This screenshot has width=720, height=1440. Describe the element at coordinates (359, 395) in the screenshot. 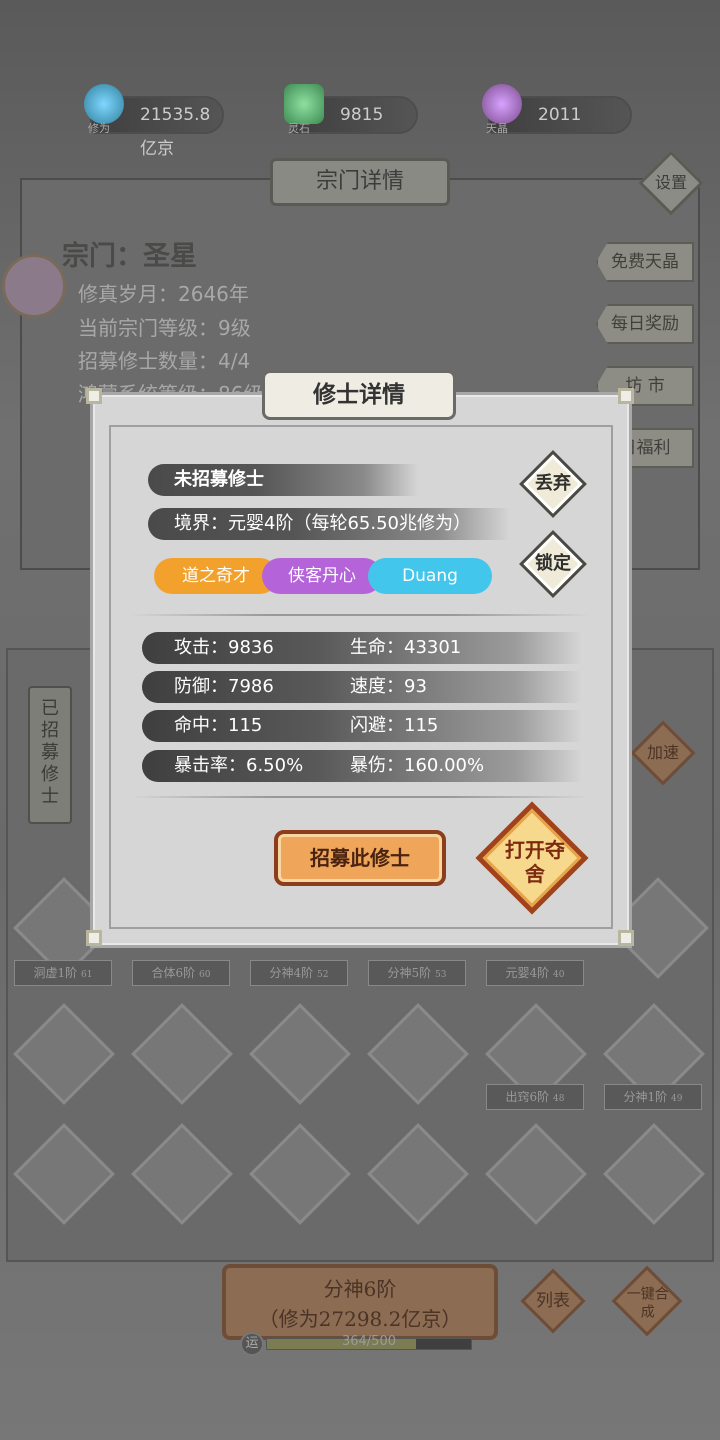

I see `modal-title: 修士详情` at that location.